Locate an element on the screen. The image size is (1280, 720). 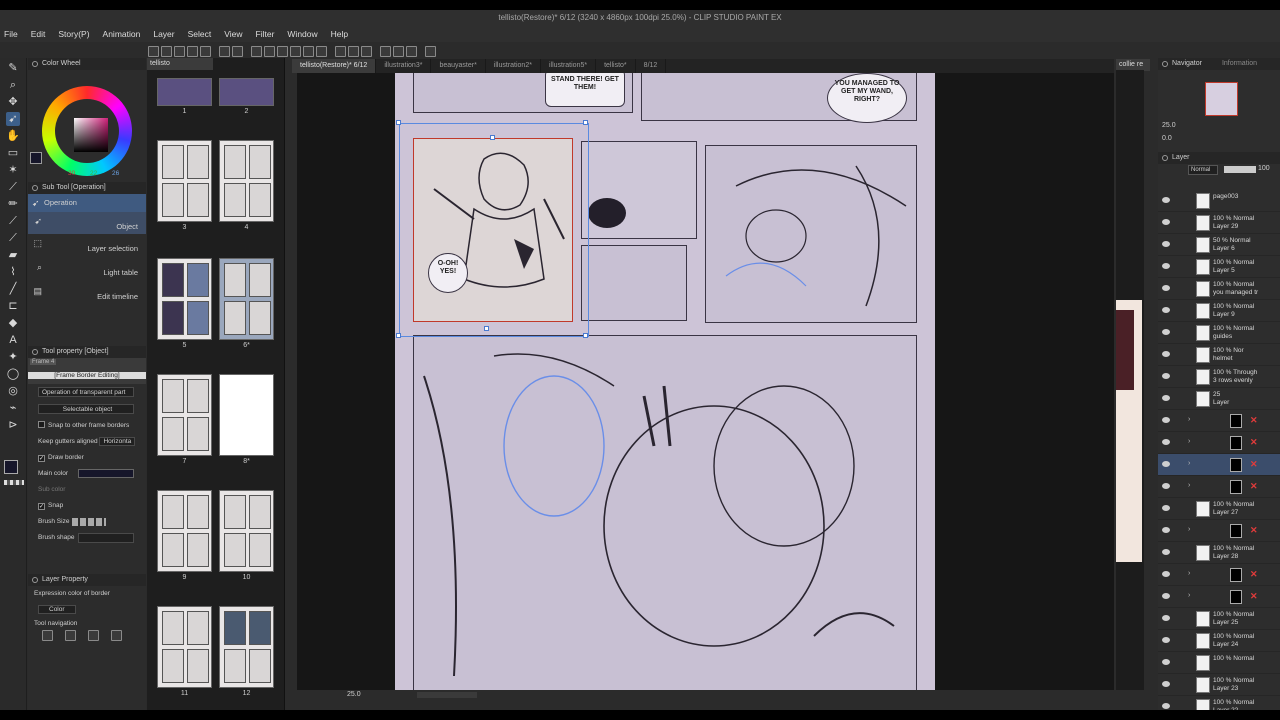
layer-name: 100 % Normal you managed tr is located at coordinates (1235, 289).